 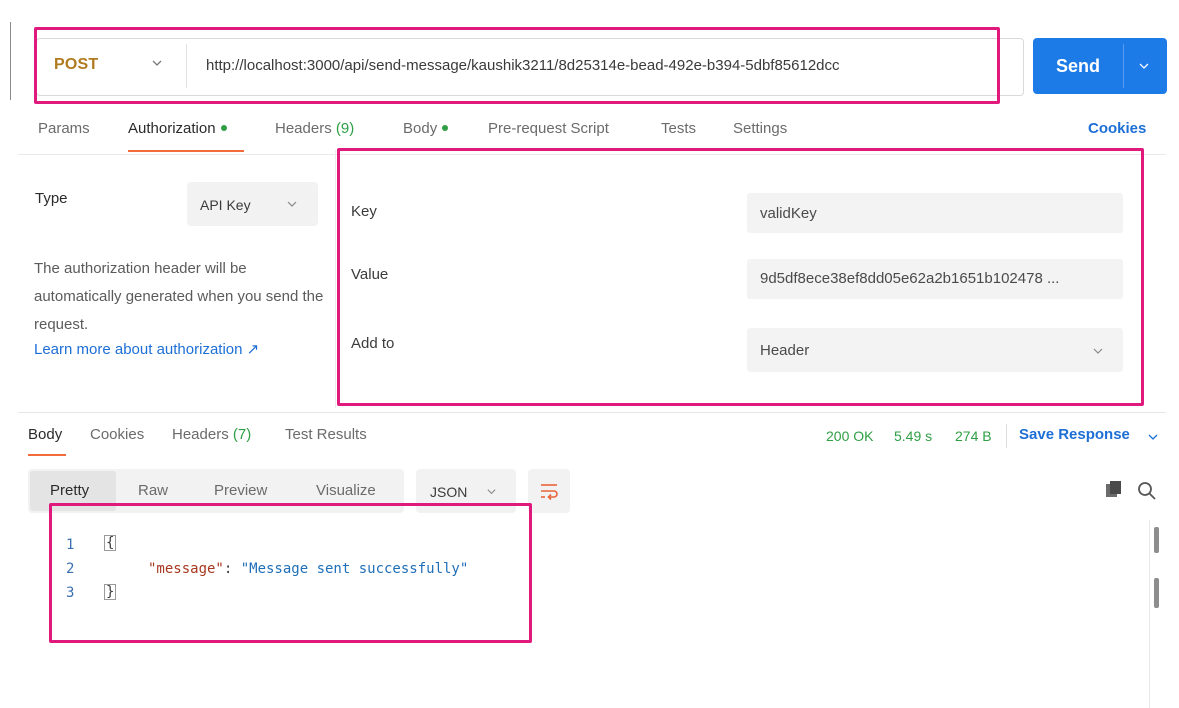 I want to click on scrollbar-track, so click(x=1149, y=614).